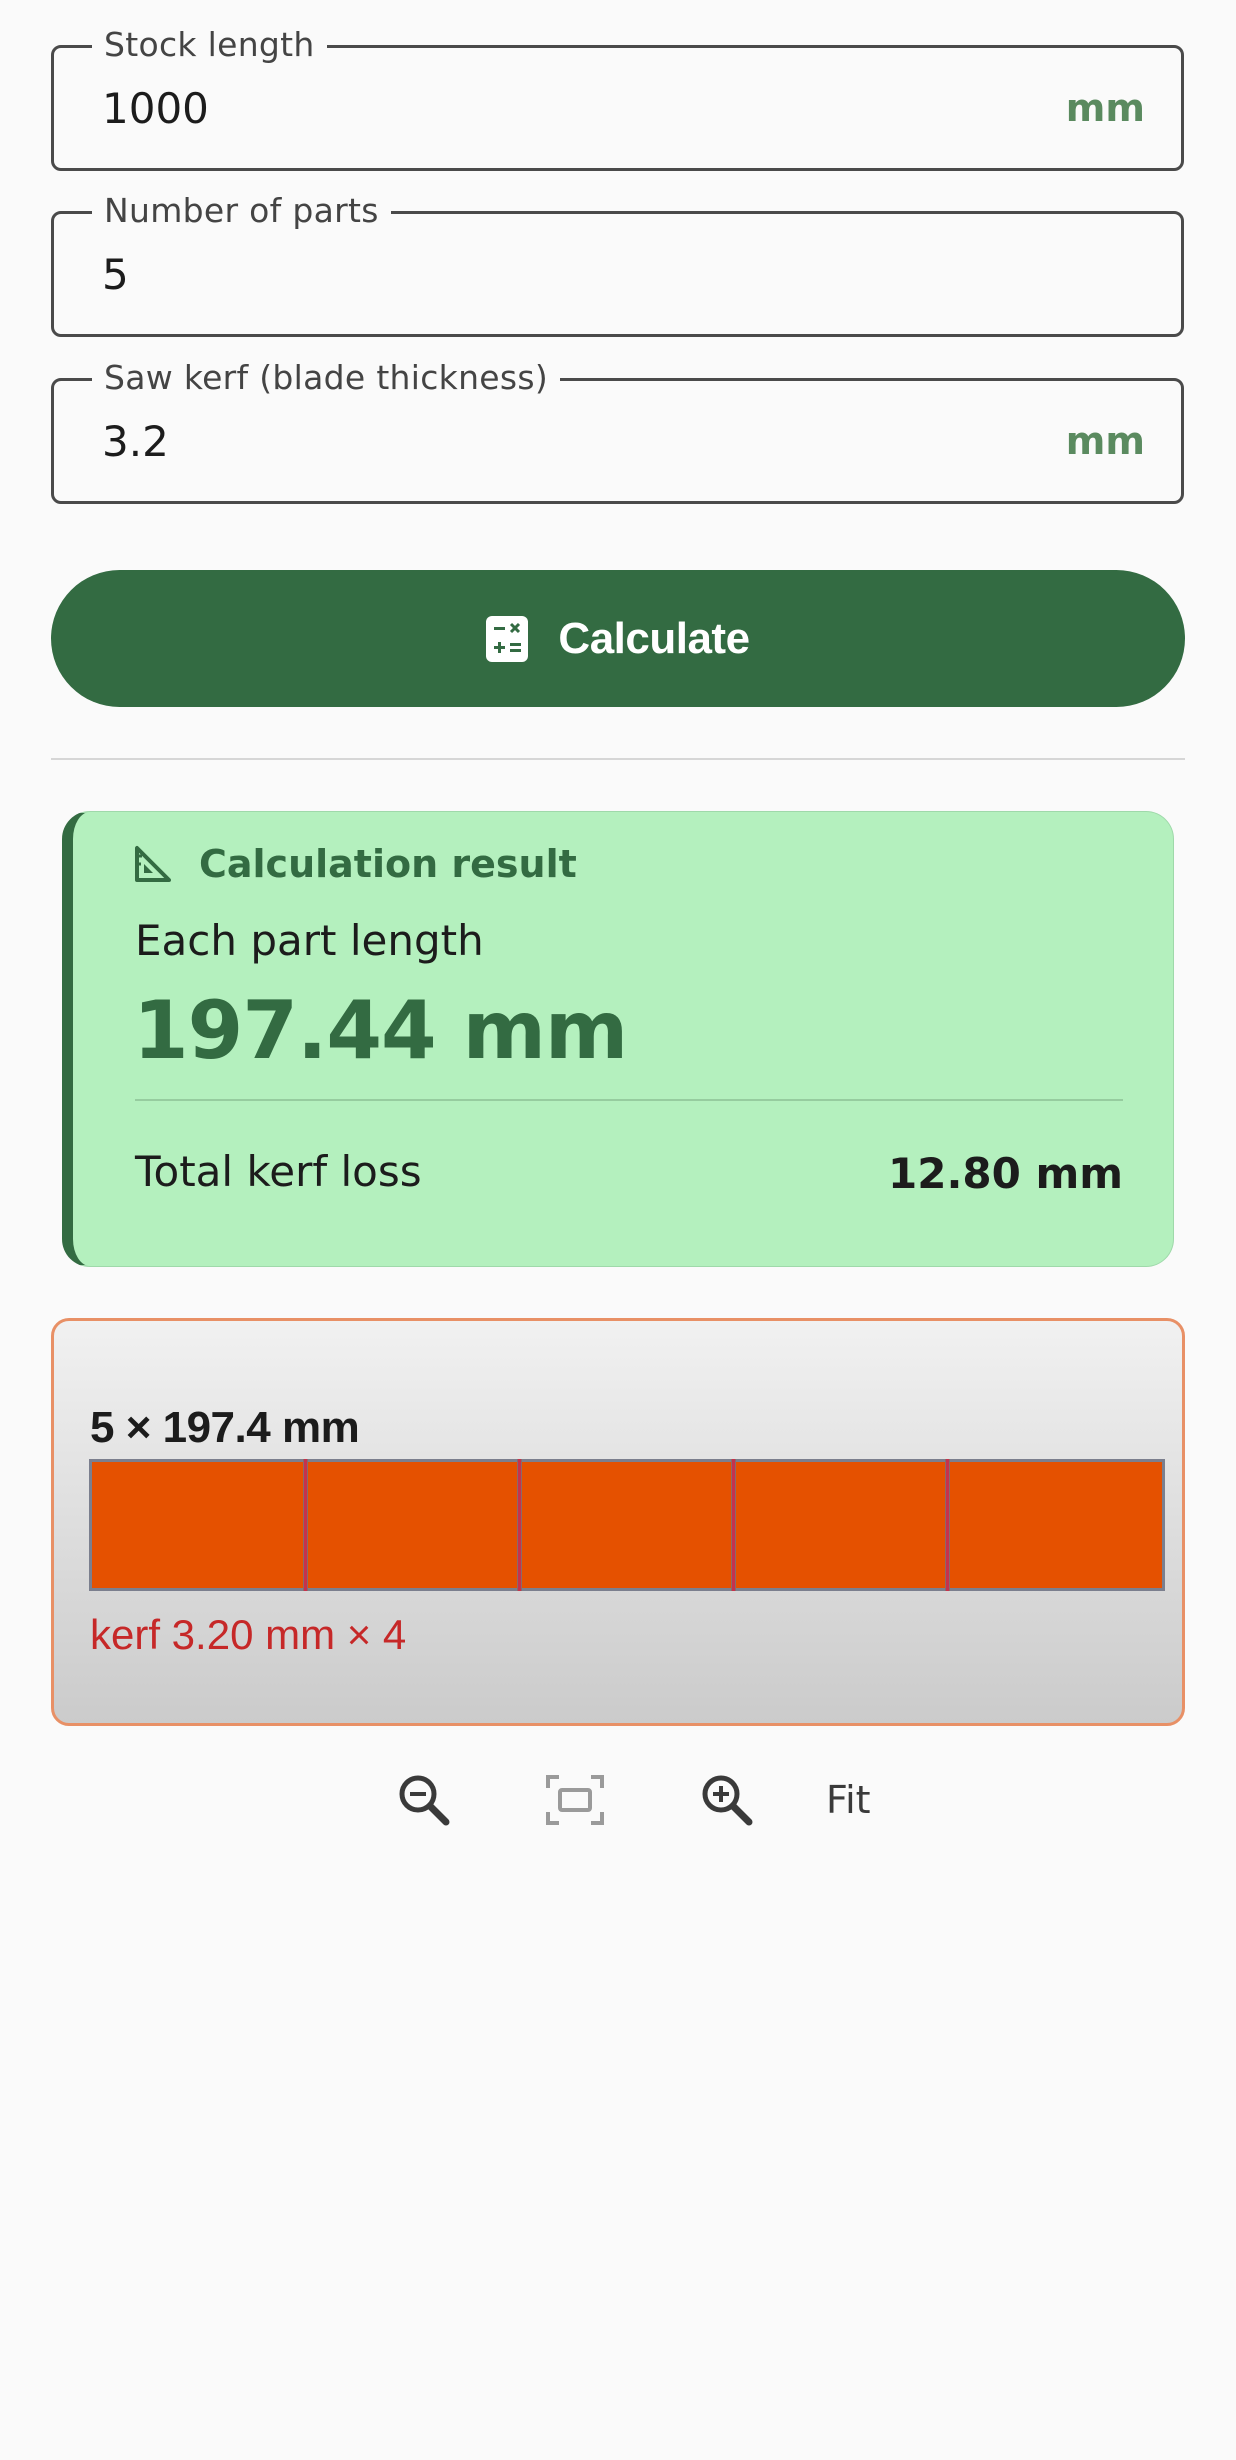 The height and width of the screenshot is (2460, 1236). What do you see at coordinates (654, 638) in the screenshot?
I see `calculate-button-label: Calculate` at bounding box center [654, 638].